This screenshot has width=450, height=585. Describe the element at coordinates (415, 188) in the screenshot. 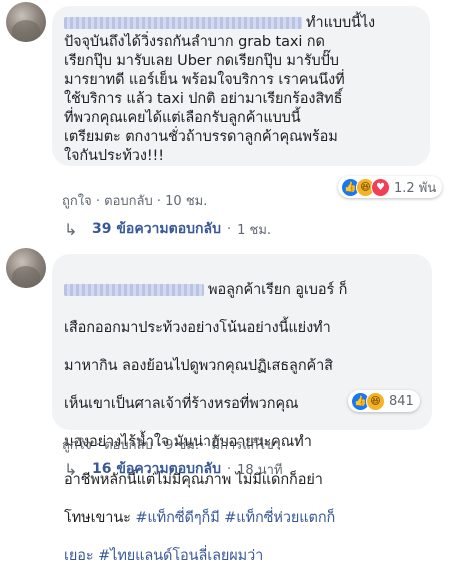

I see `reaction-count: 1.2 พัน` at that location.